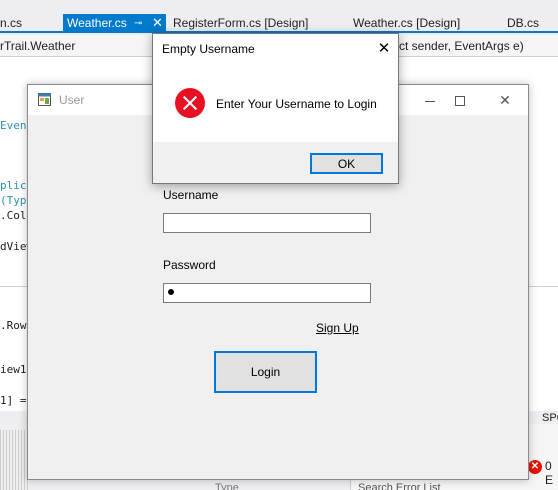 The width and height of the screenshot is (558, 490). What do you see at coordinates (337, 328) in the screenshot?
I see `signup-link: Sign Up` at bounding box center [337, 328].